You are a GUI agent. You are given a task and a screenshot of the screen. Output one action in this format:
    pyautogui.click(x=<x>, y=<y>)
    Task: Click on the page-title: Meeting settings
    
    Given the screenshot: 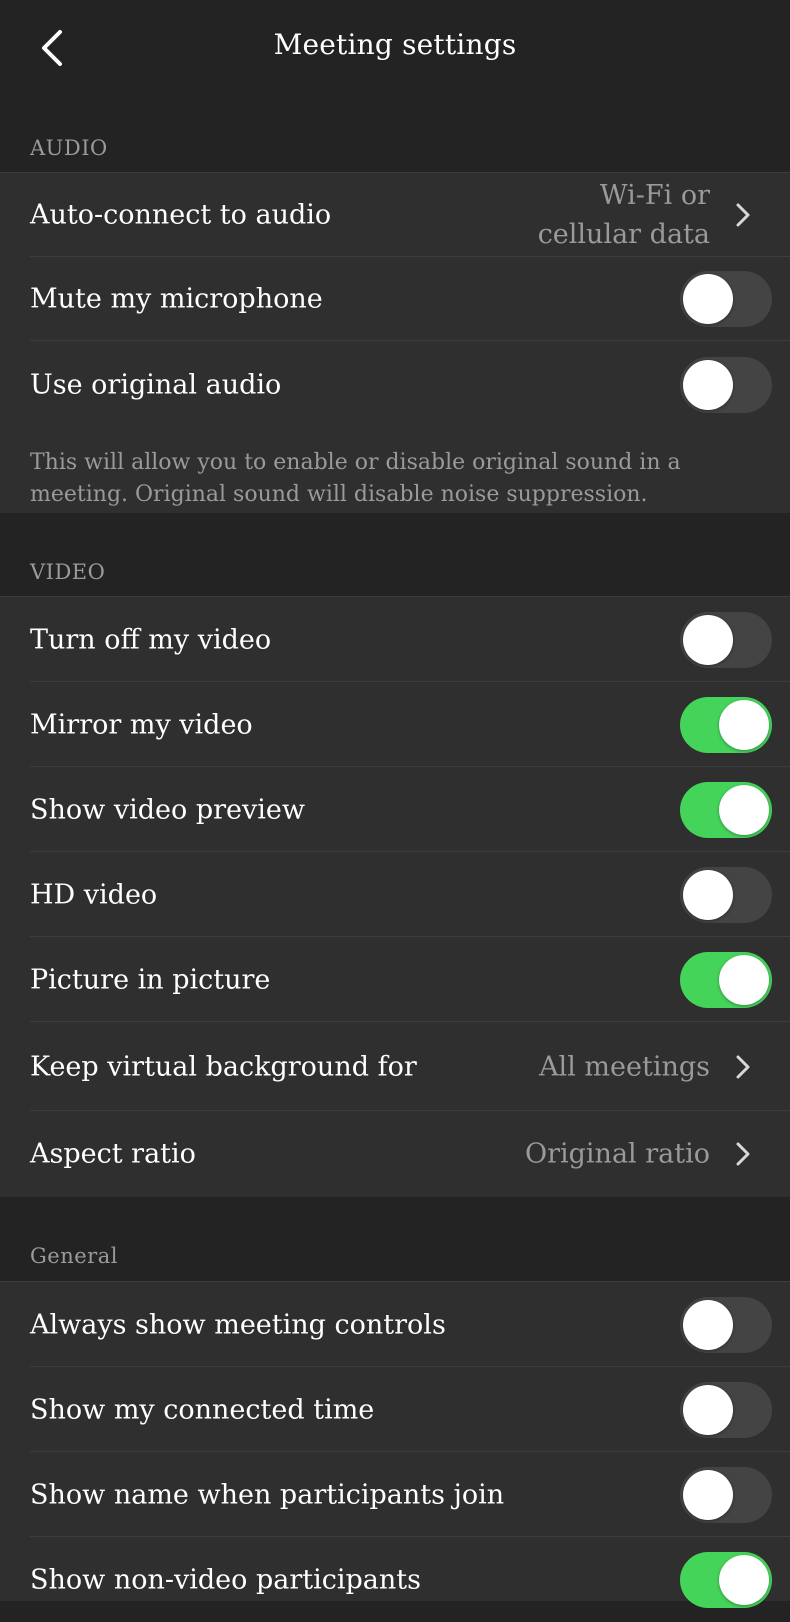 What is the action you would take?
    pyautogui.click(x=395, y=44)
    